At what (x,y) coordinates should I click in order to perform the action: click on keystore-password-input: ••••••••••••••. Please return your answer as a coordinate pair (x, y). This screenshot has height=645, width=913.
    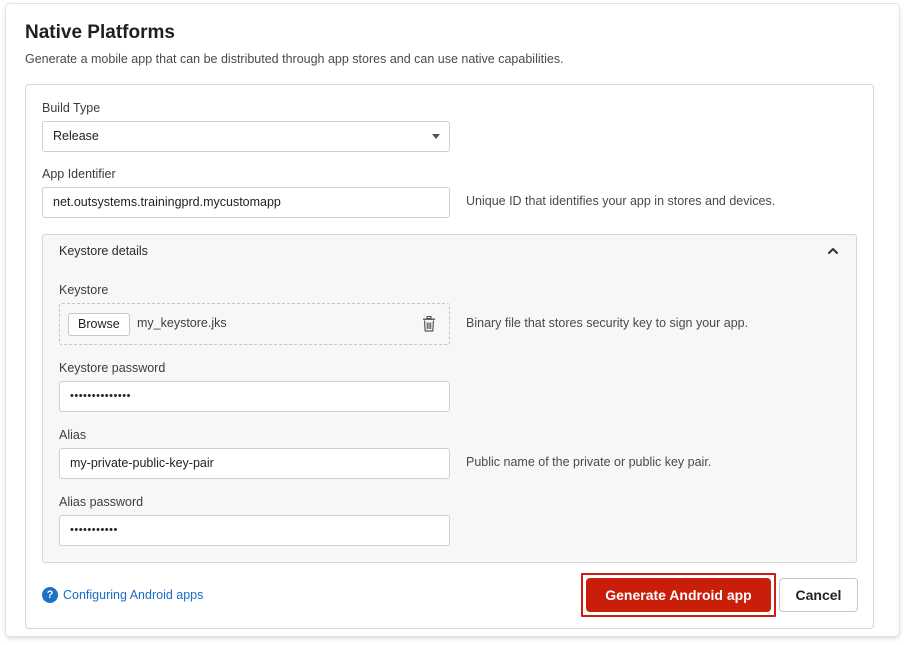
    Looking at the image, I should click on (254, 396).